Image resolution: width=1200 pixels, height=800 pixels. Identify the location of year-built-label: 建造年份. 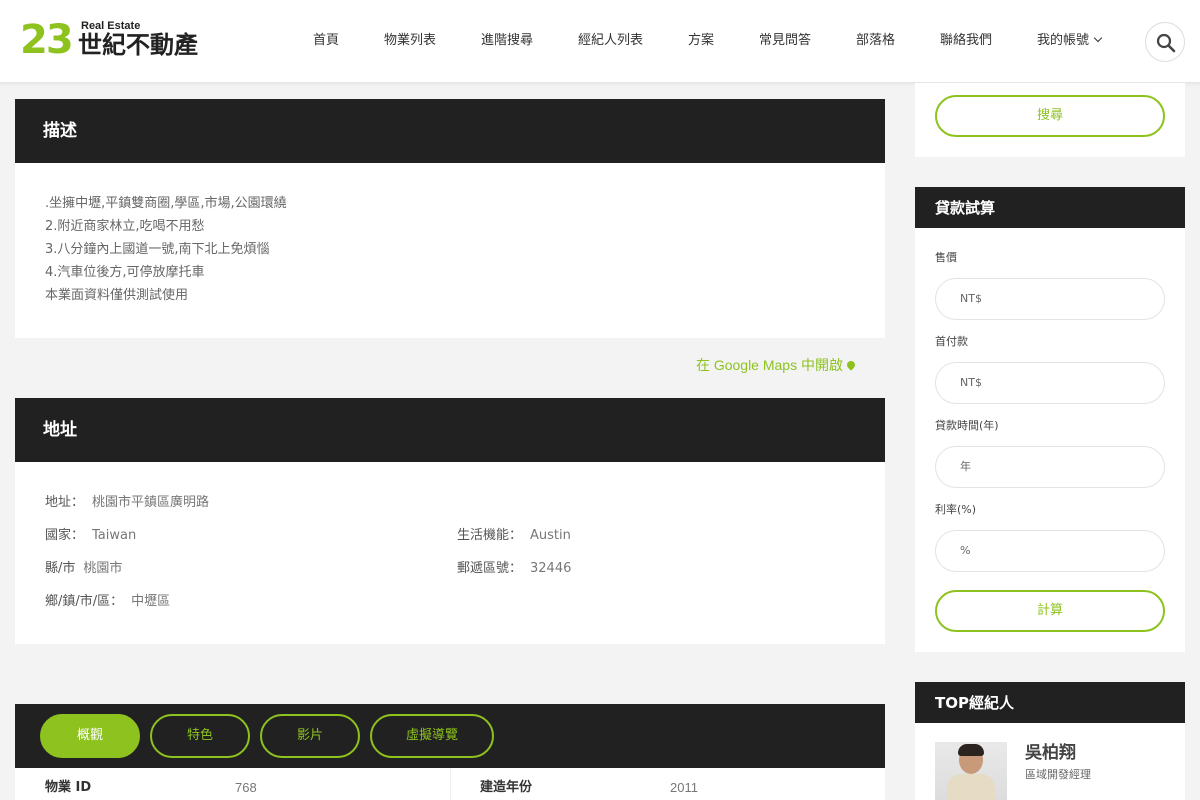
(506, 787).